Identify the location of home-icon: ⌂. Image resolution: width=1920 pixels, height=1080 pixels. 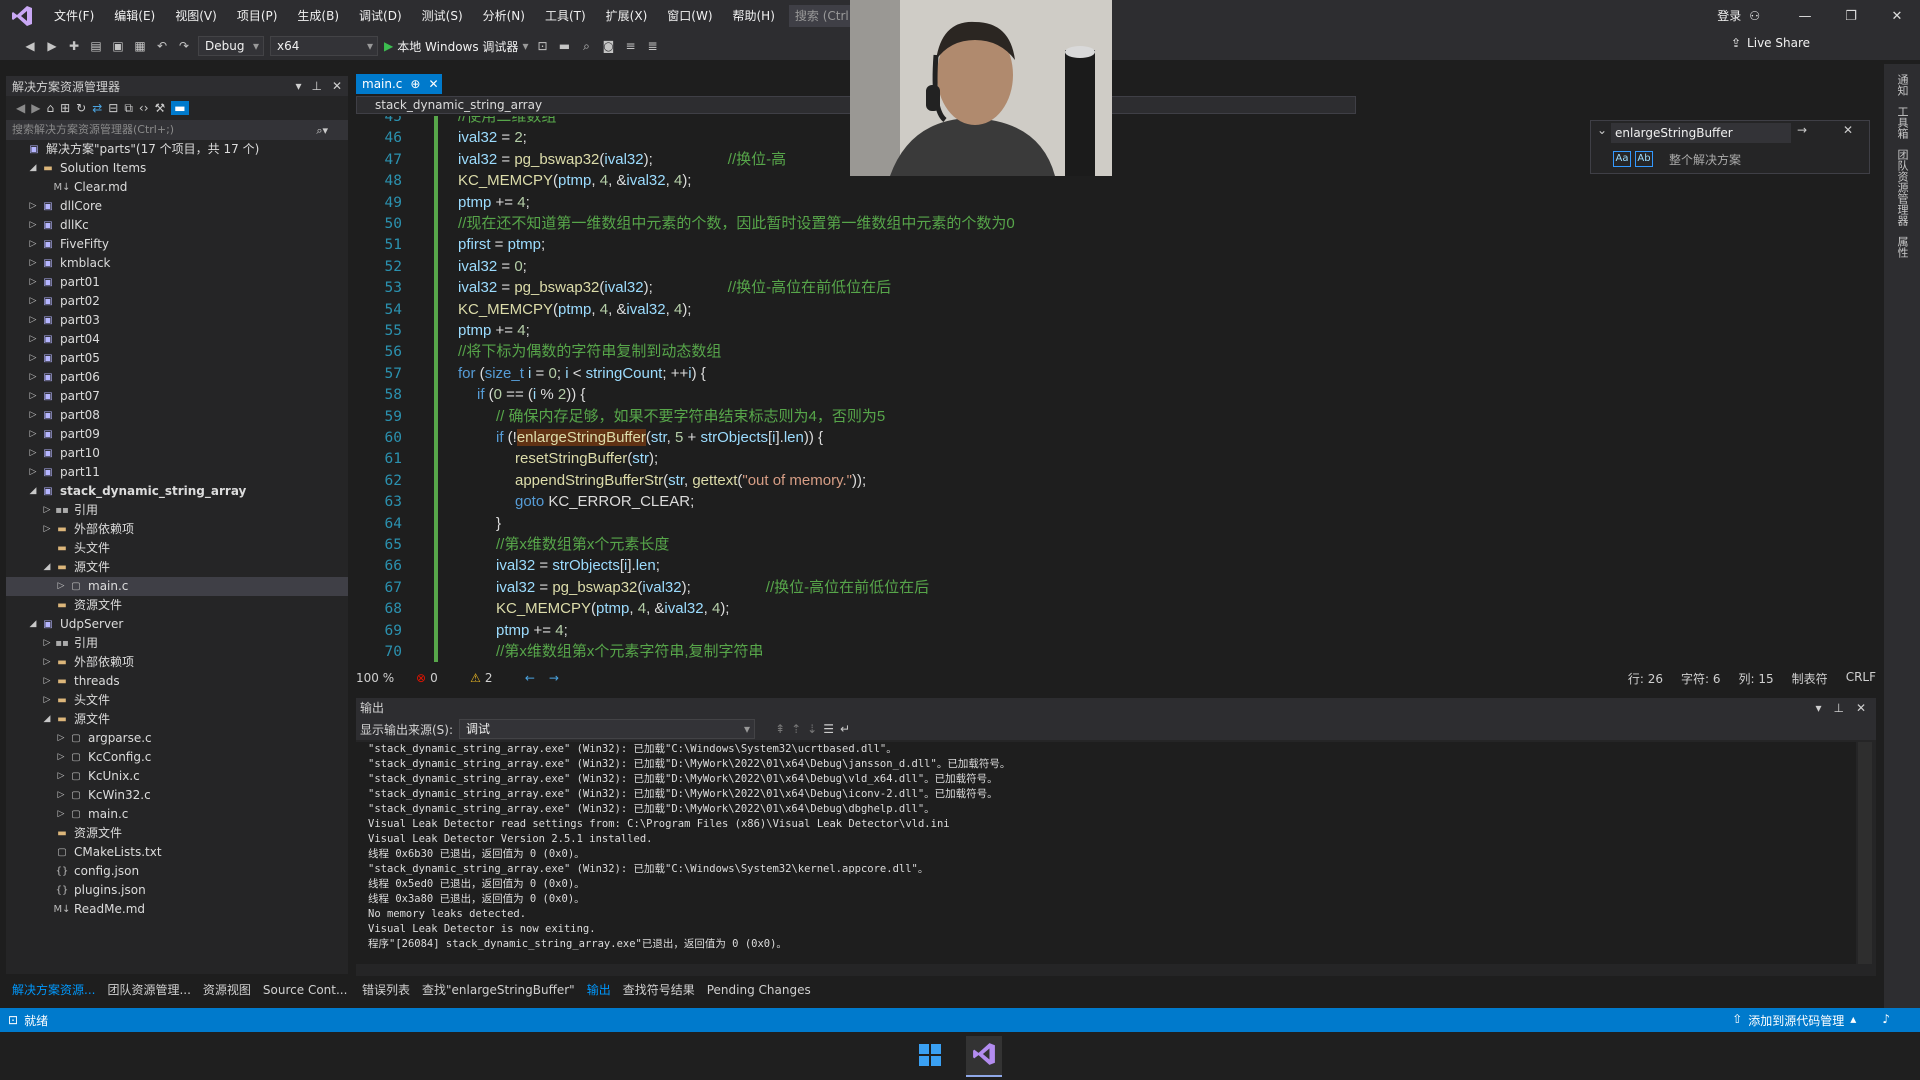
(50, 108).